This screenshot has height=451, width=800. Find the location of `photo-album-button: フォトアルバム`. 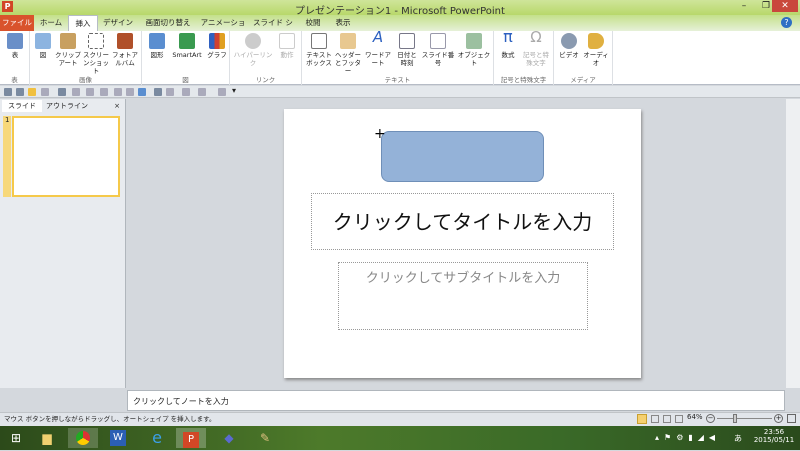

photo-album-button: フォトアルバム is located at coordinates (125, 50).